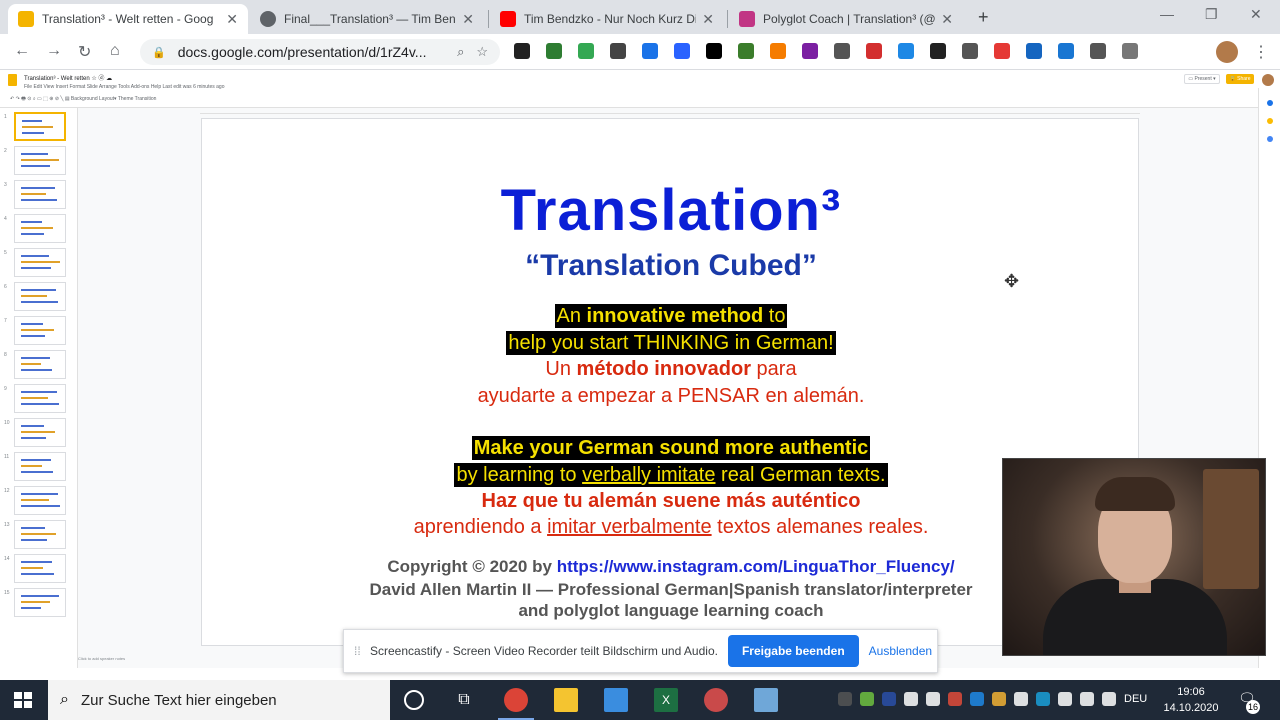 This screenshot has width=1280, height=720. Describe the element at coordinates (793, 651) in the screenshot. I see `stop-sharing-button: Freigabe beenden` at that location.